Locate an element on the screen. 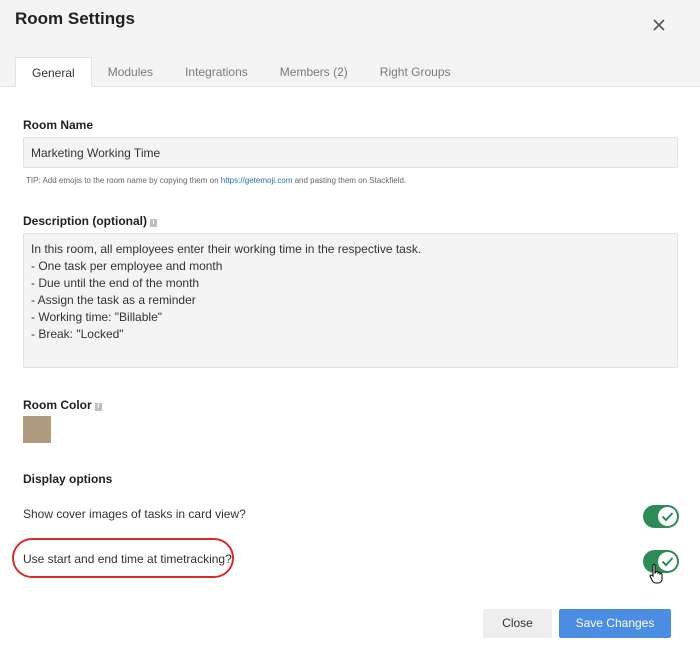 This screenshot has height=647, width=700. hand-cursor-icon is located at coordinates (657, 576).